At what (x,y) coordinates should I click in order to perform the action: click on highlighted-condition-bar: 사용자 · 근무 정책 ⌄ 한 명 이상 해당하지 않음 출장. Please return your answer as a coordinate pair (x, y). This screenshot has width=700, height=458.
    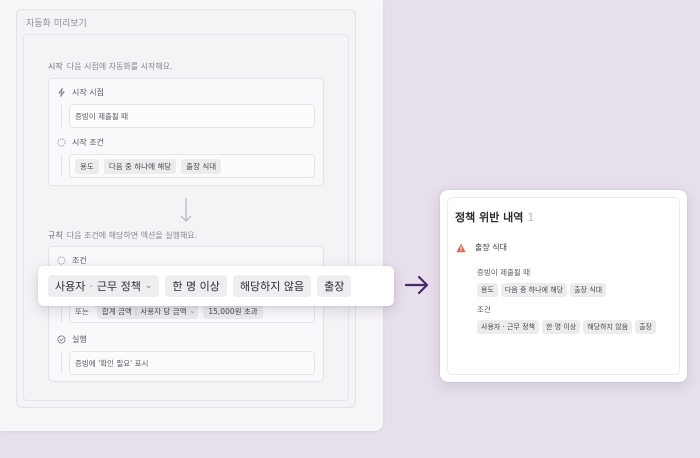
    Looking at the image, I should click on (216, 286).